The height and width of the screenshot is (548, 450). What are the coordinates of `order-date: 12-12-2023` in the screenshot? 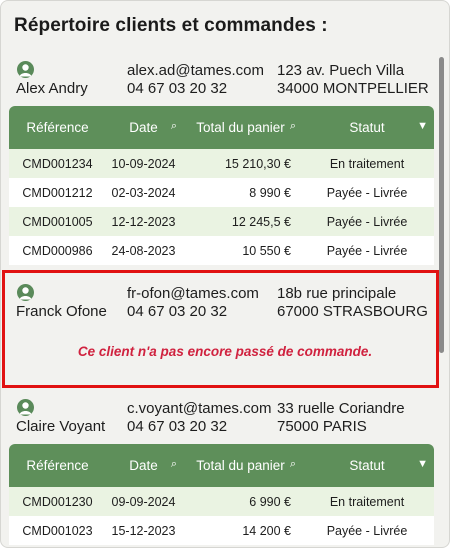 It's located at (143, 221).